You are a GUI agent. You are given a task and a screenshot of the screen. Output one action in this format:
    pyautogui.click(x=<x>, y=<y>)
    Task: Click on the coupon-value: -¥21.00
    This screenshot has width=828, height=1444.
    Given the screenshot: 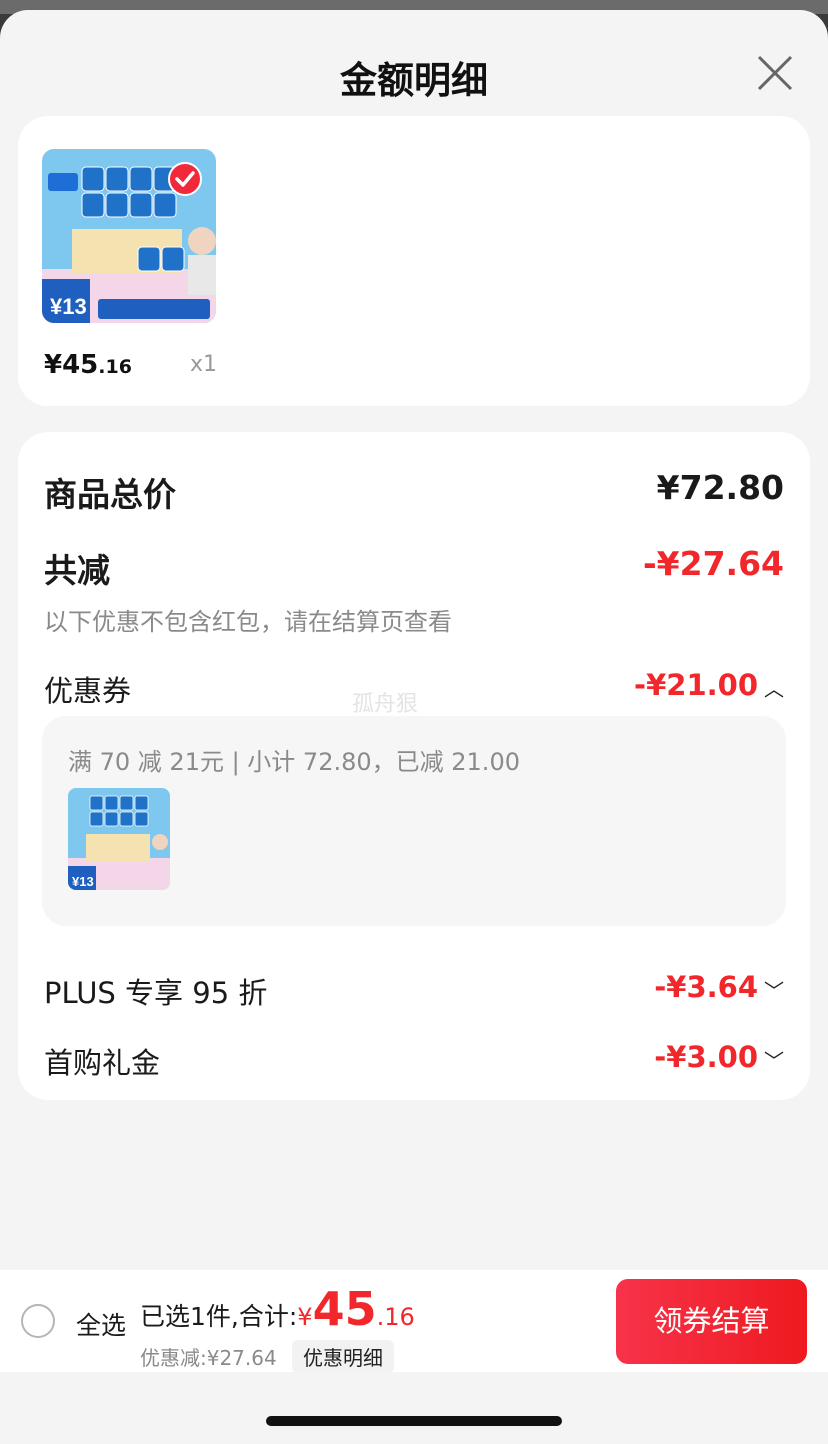 What is the action you would take?
    pyautogui.click(x=696, y=685)
    